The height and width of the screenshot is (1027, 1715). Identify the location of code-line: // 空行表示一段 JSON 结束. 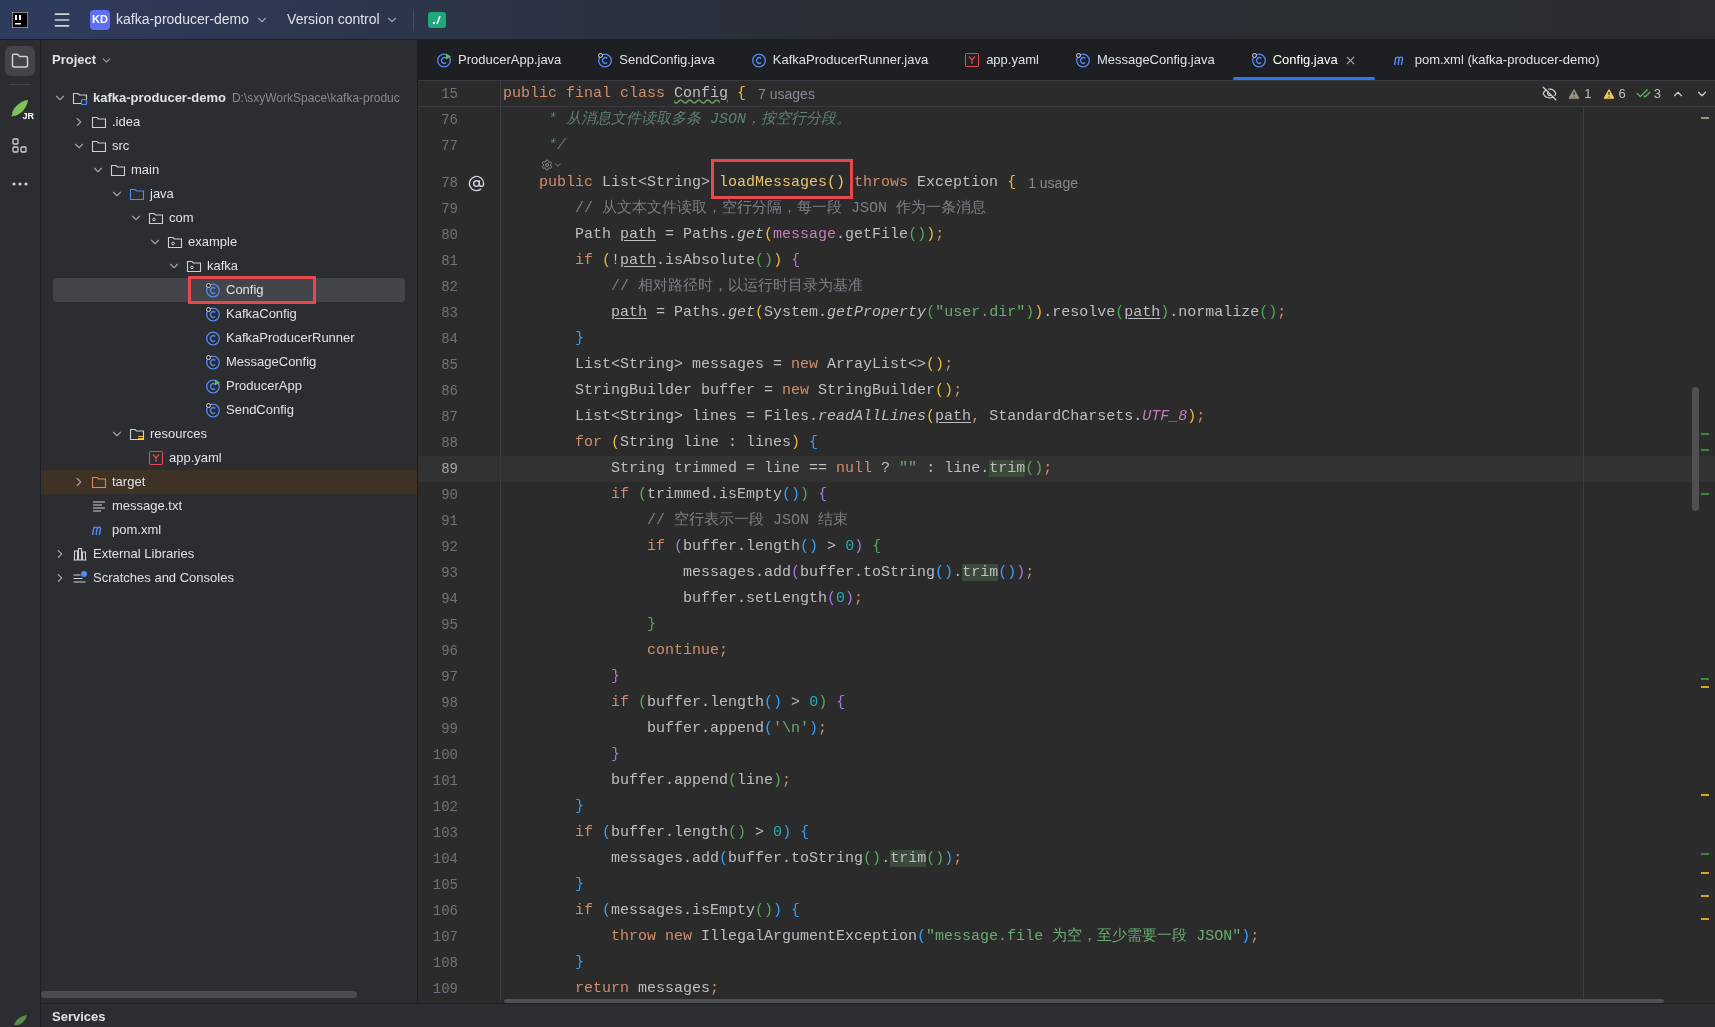
(748, 520).